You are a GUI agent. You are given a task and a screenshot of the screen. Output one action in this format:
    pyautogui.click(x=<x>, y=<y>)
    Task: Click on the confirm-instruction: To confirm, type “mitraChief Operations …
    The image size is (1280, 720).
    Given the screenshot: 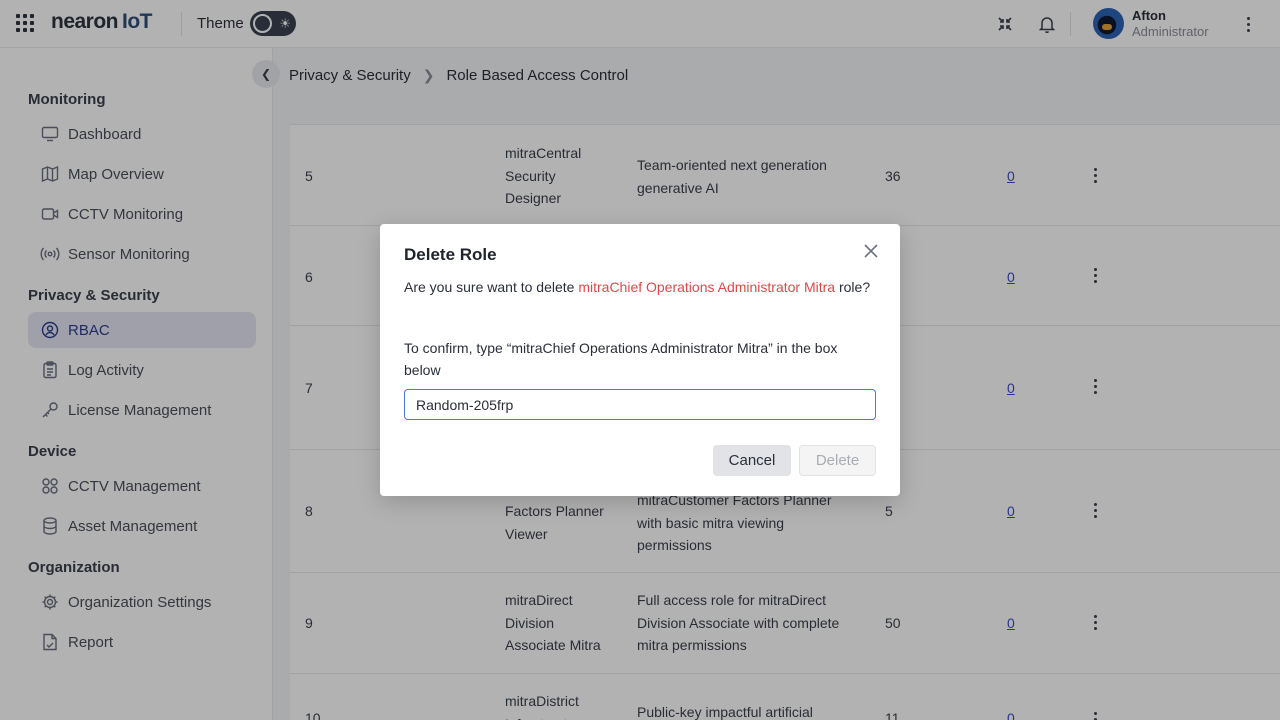 What is the action you would take?
    pyautogui.click(x=621, y=359)
    